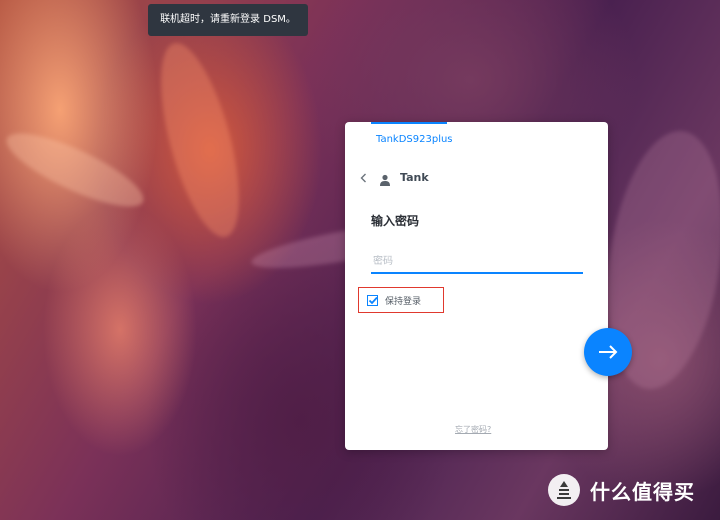 The width and height of the screenshot is (720, 520). What do you see at coordinates (385, 178) in the screenshot?
I see `user-icon` at bounding box center [385, 178].